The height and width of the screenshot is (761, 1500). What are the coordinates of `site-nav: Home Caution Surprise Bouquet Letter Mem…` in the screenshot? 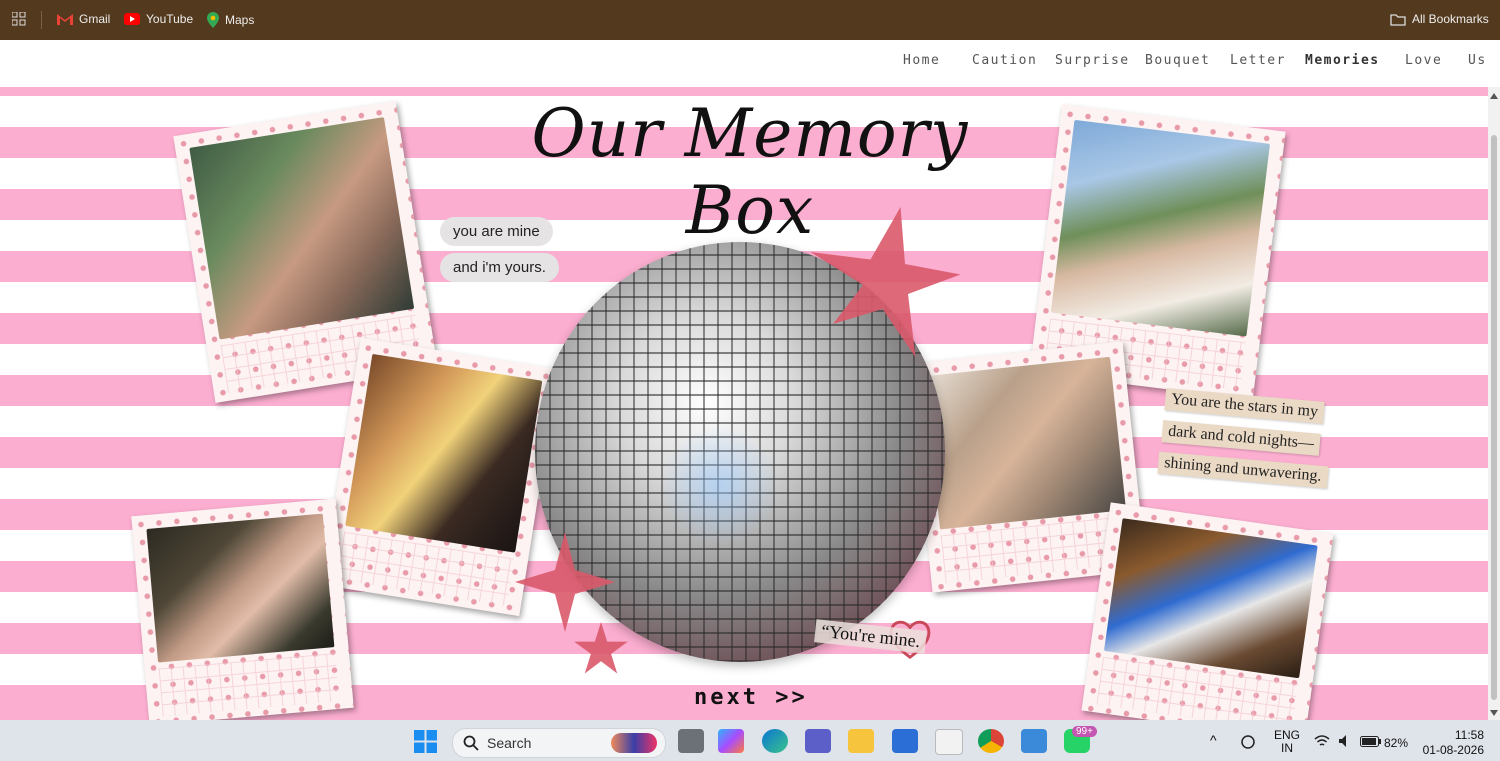 It's located at (750, 63).